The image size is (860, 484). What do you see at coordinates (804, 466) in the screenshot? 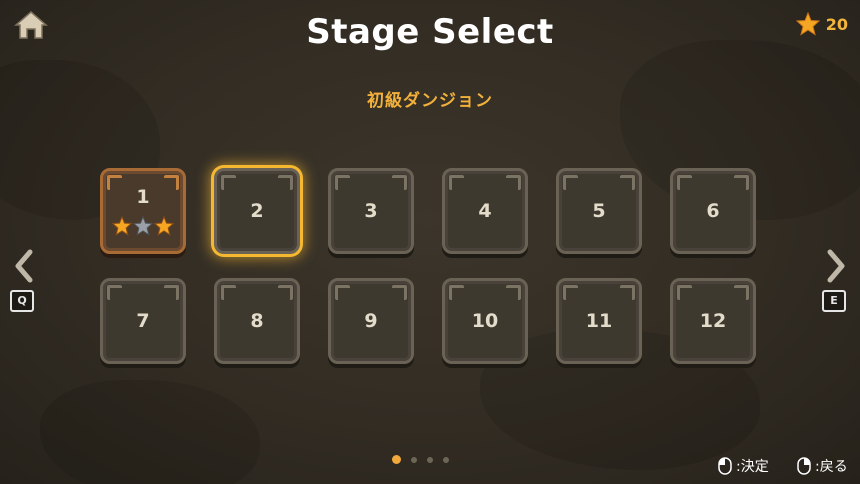
I see `mouse-right-click-icon` at bounding box center [804, 466].